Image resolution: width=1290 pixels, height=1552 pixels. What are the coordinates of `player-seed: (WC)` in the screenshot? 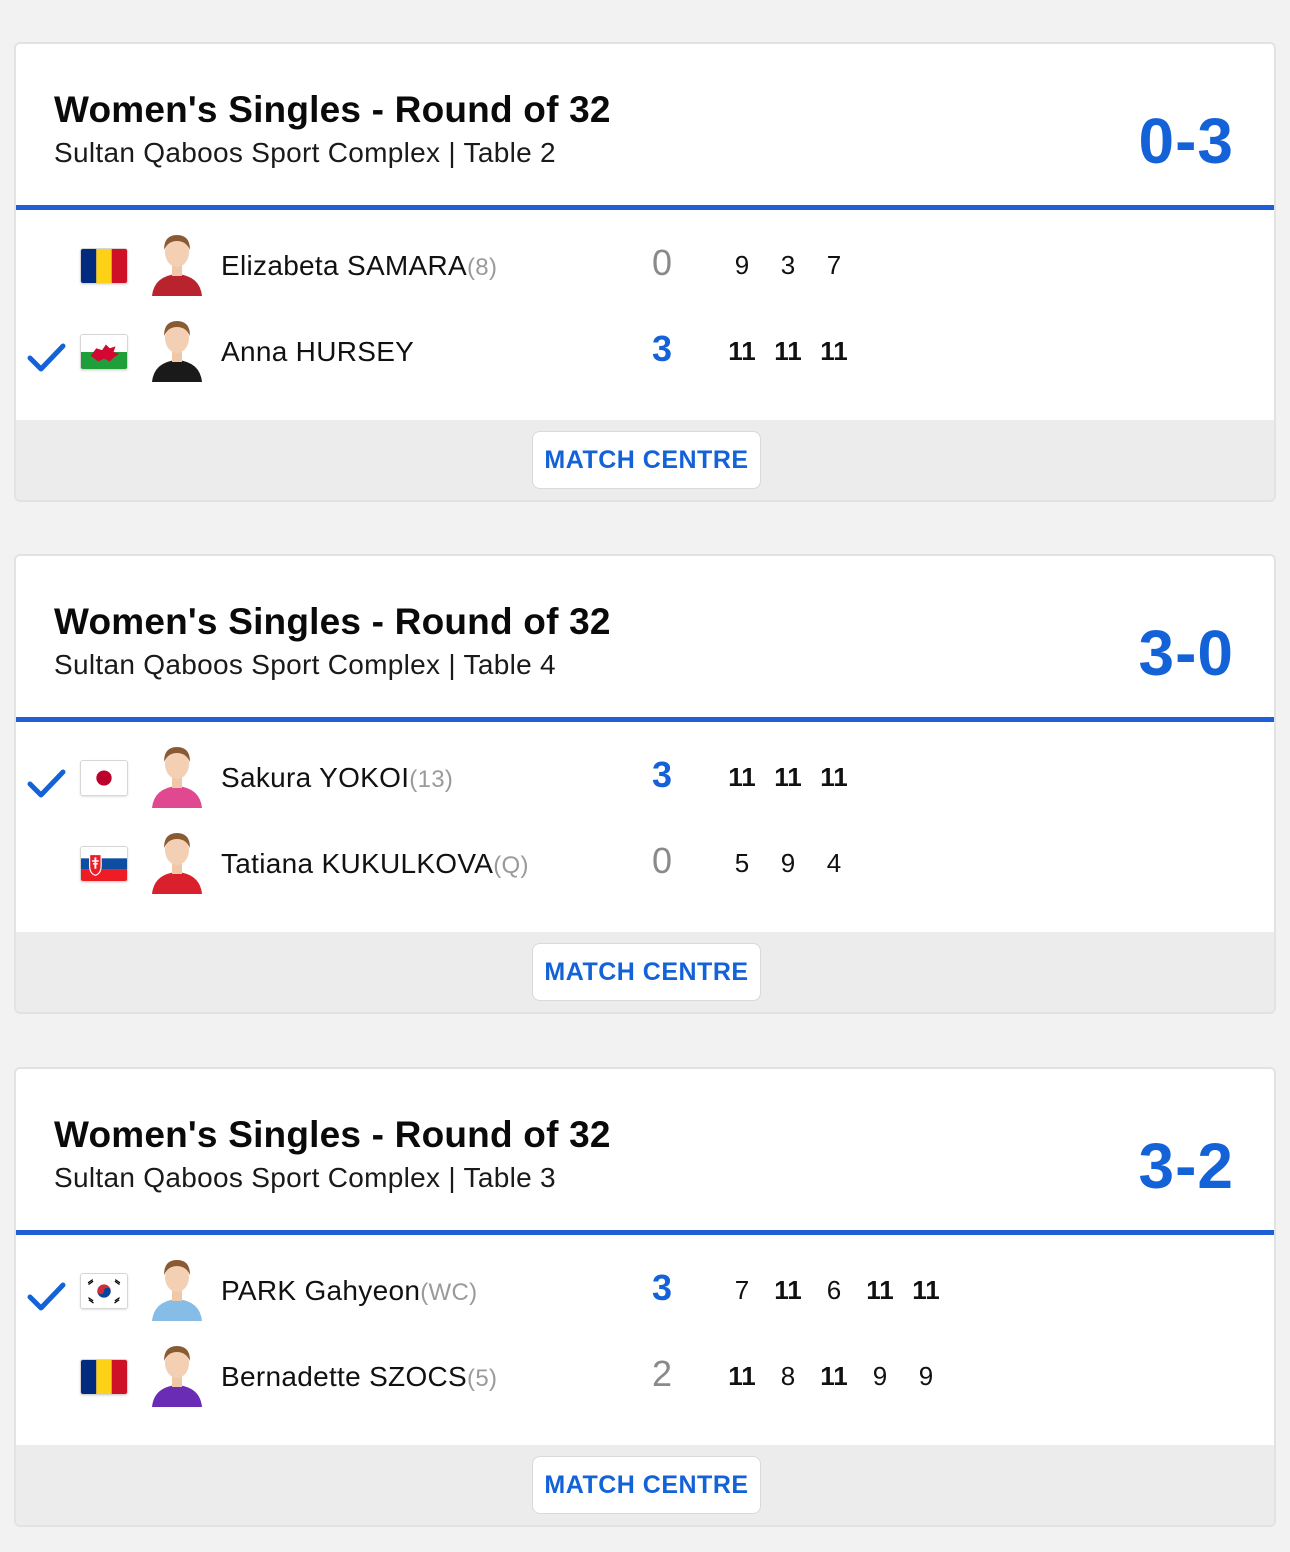 It's located at (449, 1292).